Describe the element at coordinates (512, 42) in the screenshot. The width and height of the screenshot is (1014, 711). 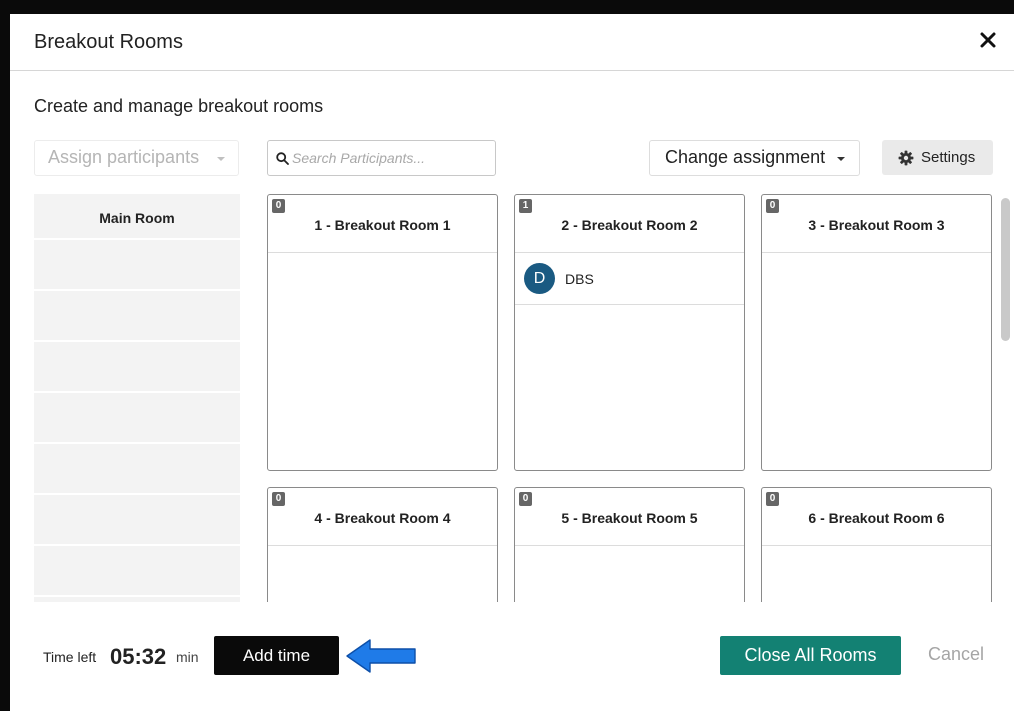
I see `dialog-header: Breakout Rooms` at that location.